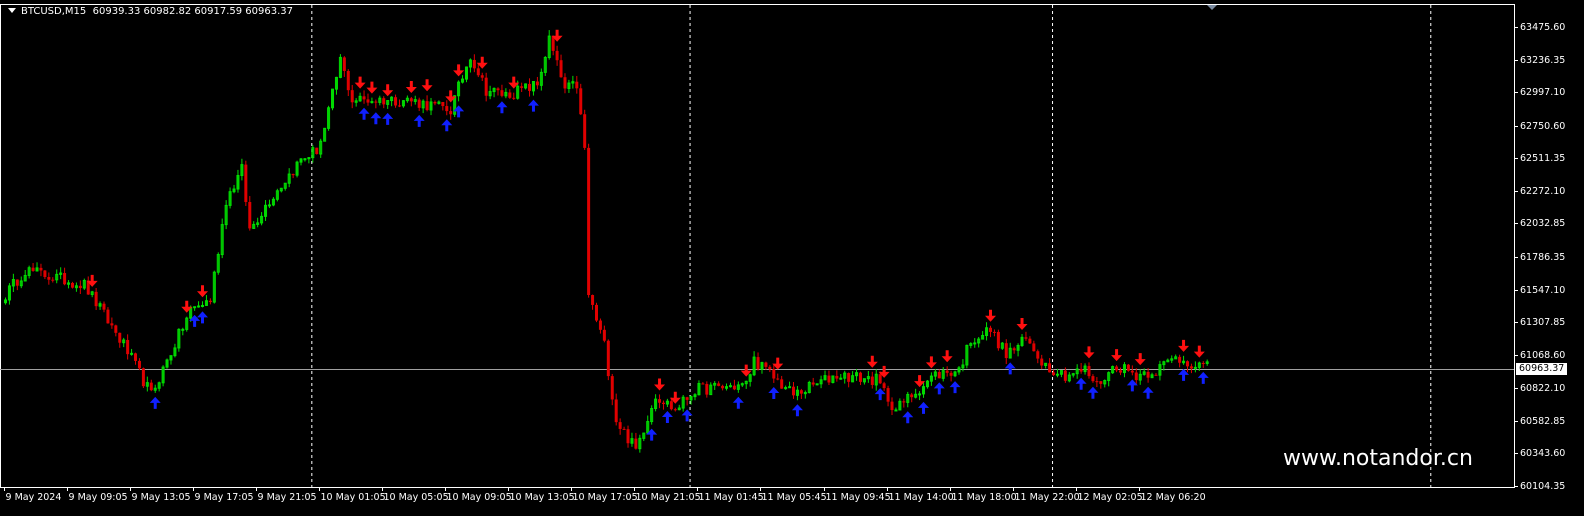  Describe the element at coordinates (1543, 158) in the screenshot. I see `y-tick-label: 62511.35` at that location.